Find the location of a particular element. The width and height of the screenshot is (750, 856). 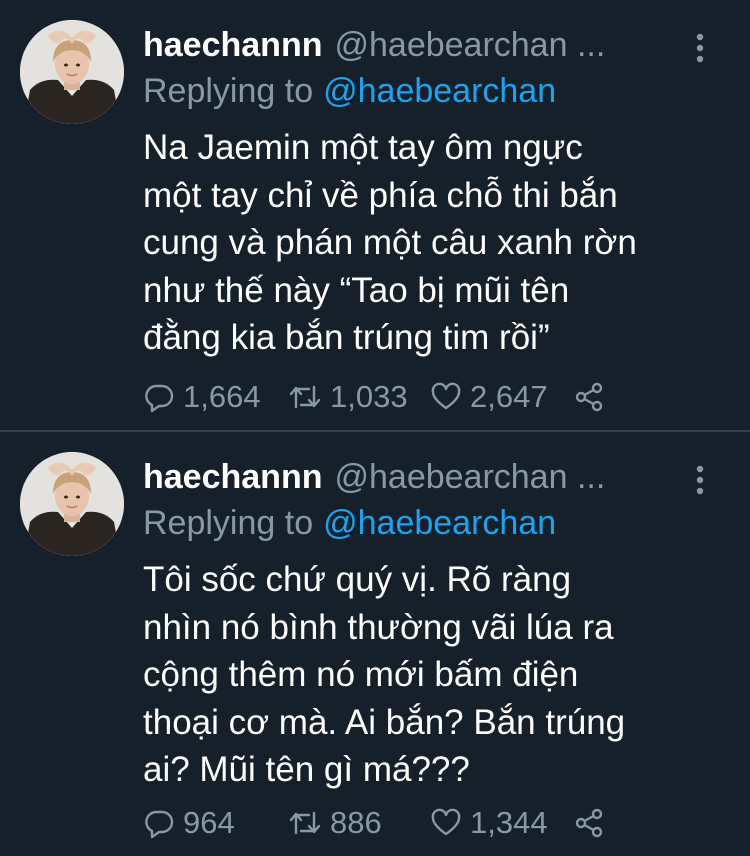

like-button: 2,647 is located at coordinates (489, 397).